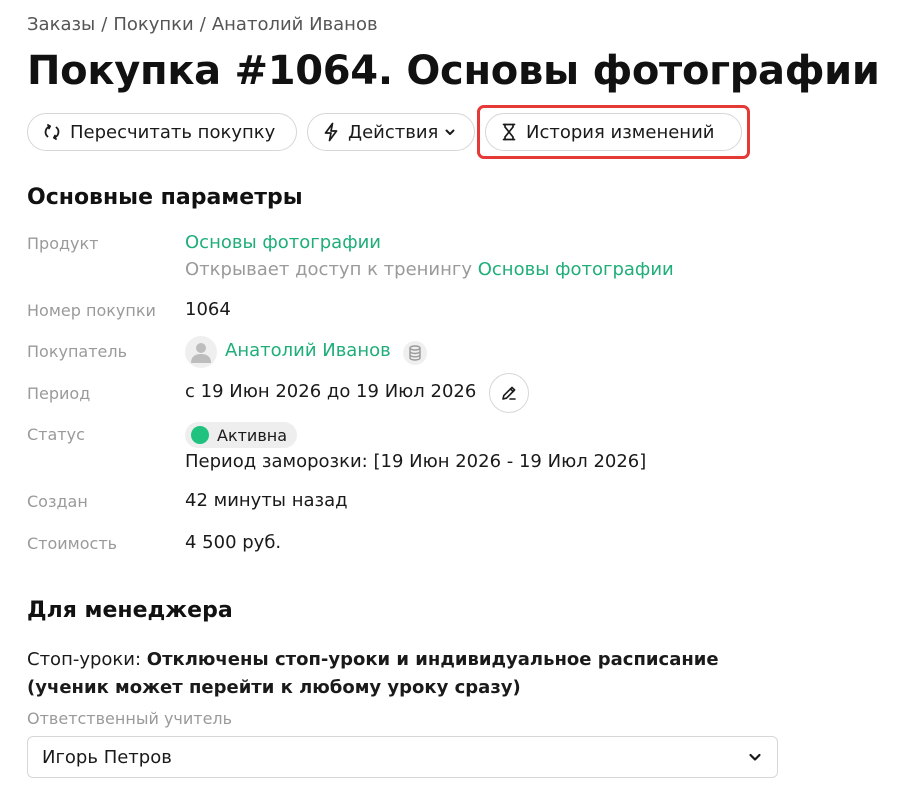 The width and height of the screenshot is (898, 793). I want to click on recalculate-label: Пересчитать покупку, so click(173, 132).